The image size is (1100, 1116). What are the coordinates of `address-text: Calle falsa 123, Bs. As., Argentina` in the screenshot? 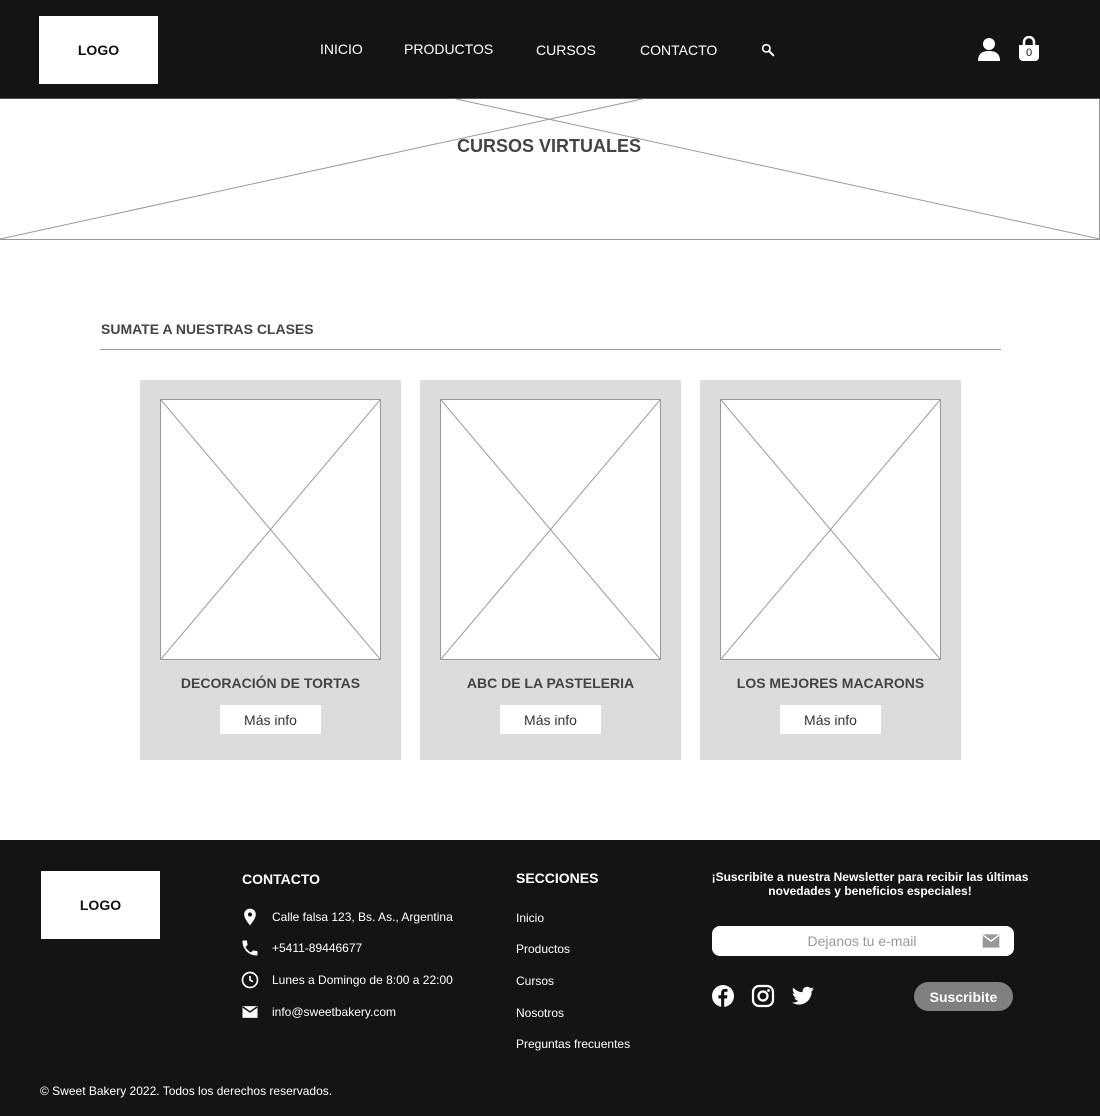 It's located at (362, 917).